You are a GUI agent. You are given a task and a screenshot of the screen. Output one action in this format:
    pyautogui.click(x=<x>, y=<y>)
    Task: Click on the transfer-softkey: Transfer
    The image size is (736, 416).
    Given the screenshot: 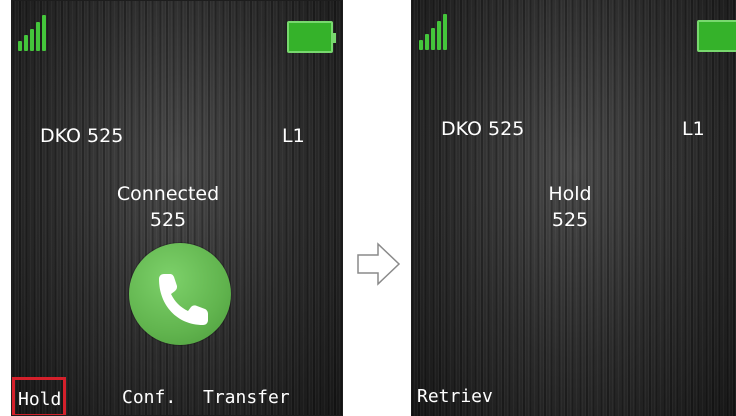 What is the action you would take?
    pyautogui.click(x=246, y=397)
    